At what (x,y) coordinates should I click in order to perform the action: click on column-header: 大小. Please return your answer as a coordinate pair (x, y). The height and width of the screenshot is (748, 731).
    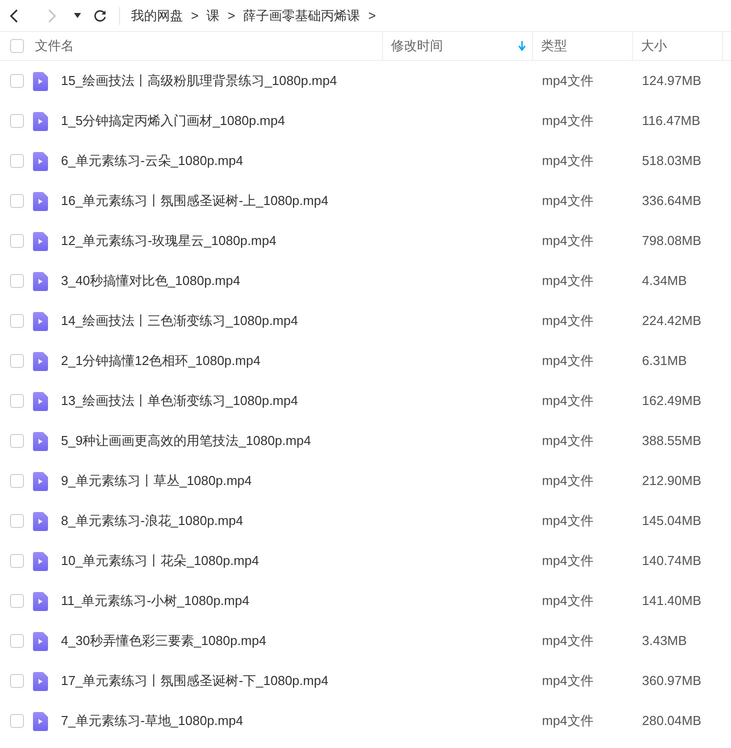
    Looking at the image, I should click on (678, 46).